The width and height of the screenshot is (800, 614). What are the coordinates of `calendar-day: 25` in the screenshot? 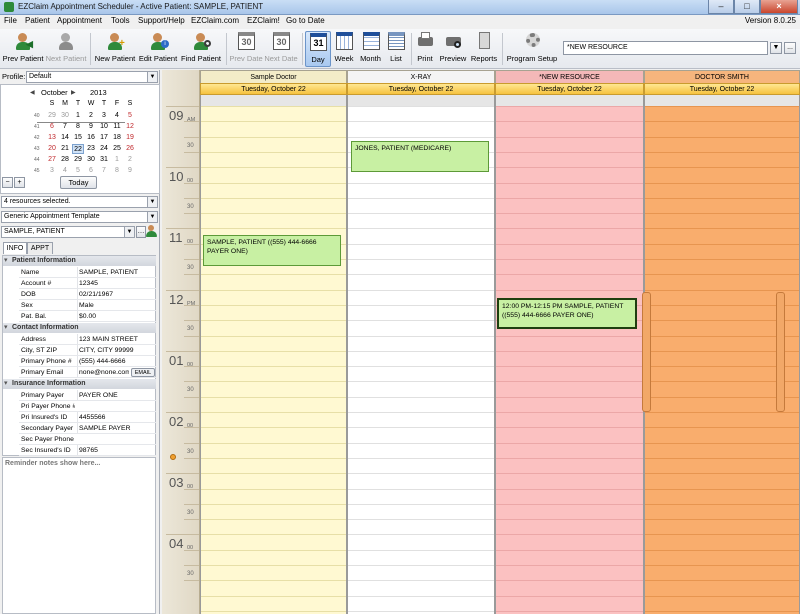 It's located at (117, 149).